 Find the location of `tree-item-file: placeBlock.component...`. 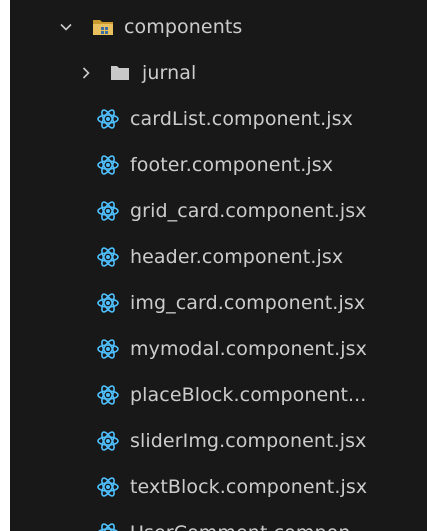

tree-item-file: placeBlock.component... is located at coordinates (218, 395).